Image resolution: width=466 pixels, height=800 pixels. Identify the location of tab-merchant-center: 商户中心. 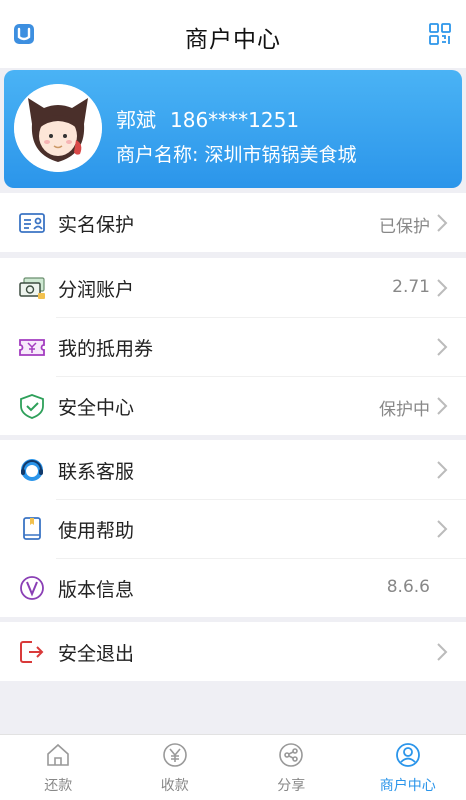
(408, 767).